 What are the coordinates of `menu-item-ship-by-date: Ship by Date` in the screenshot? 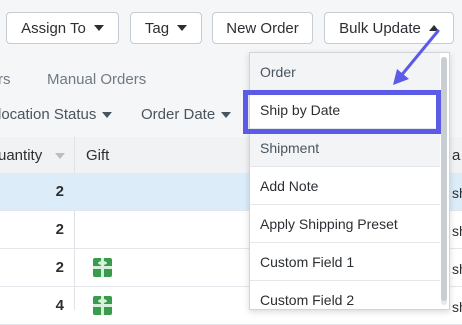 It's located at (345, 110).